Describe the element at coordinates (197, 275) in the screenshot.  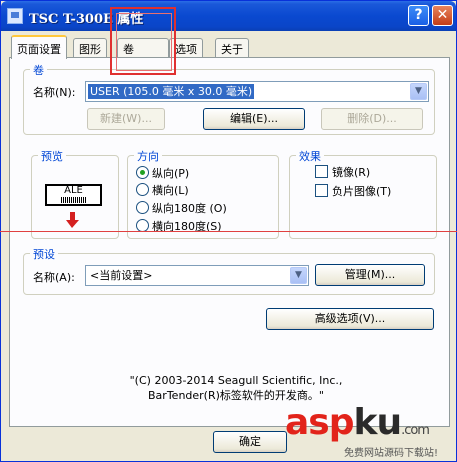
I see `preset-name-select: <当前设置> ▼` at that location.